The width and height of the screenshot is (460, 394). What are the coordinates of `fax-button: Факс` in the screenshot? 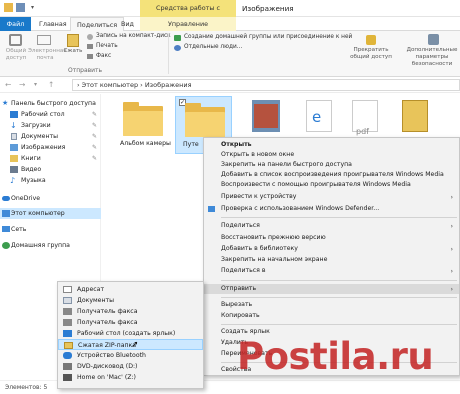 It's located at (103, 56).